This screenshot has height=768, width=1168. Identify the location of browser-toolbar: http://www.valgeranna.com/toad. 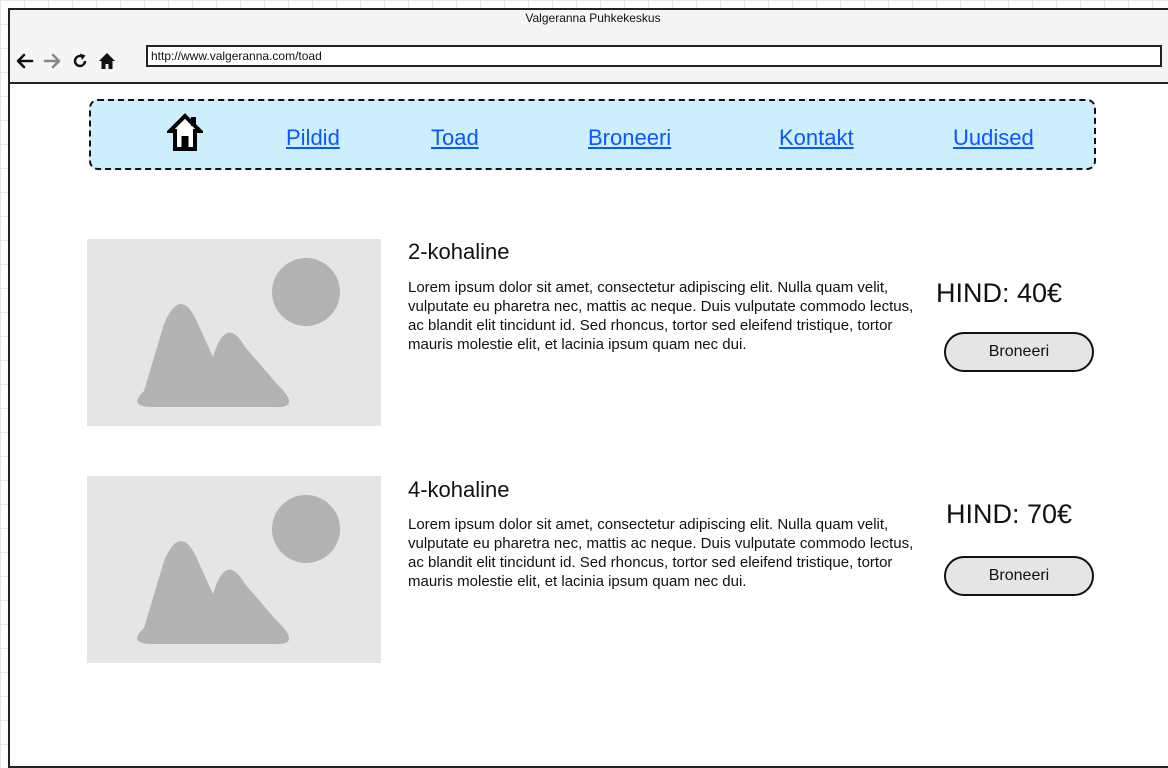
(589, 64).